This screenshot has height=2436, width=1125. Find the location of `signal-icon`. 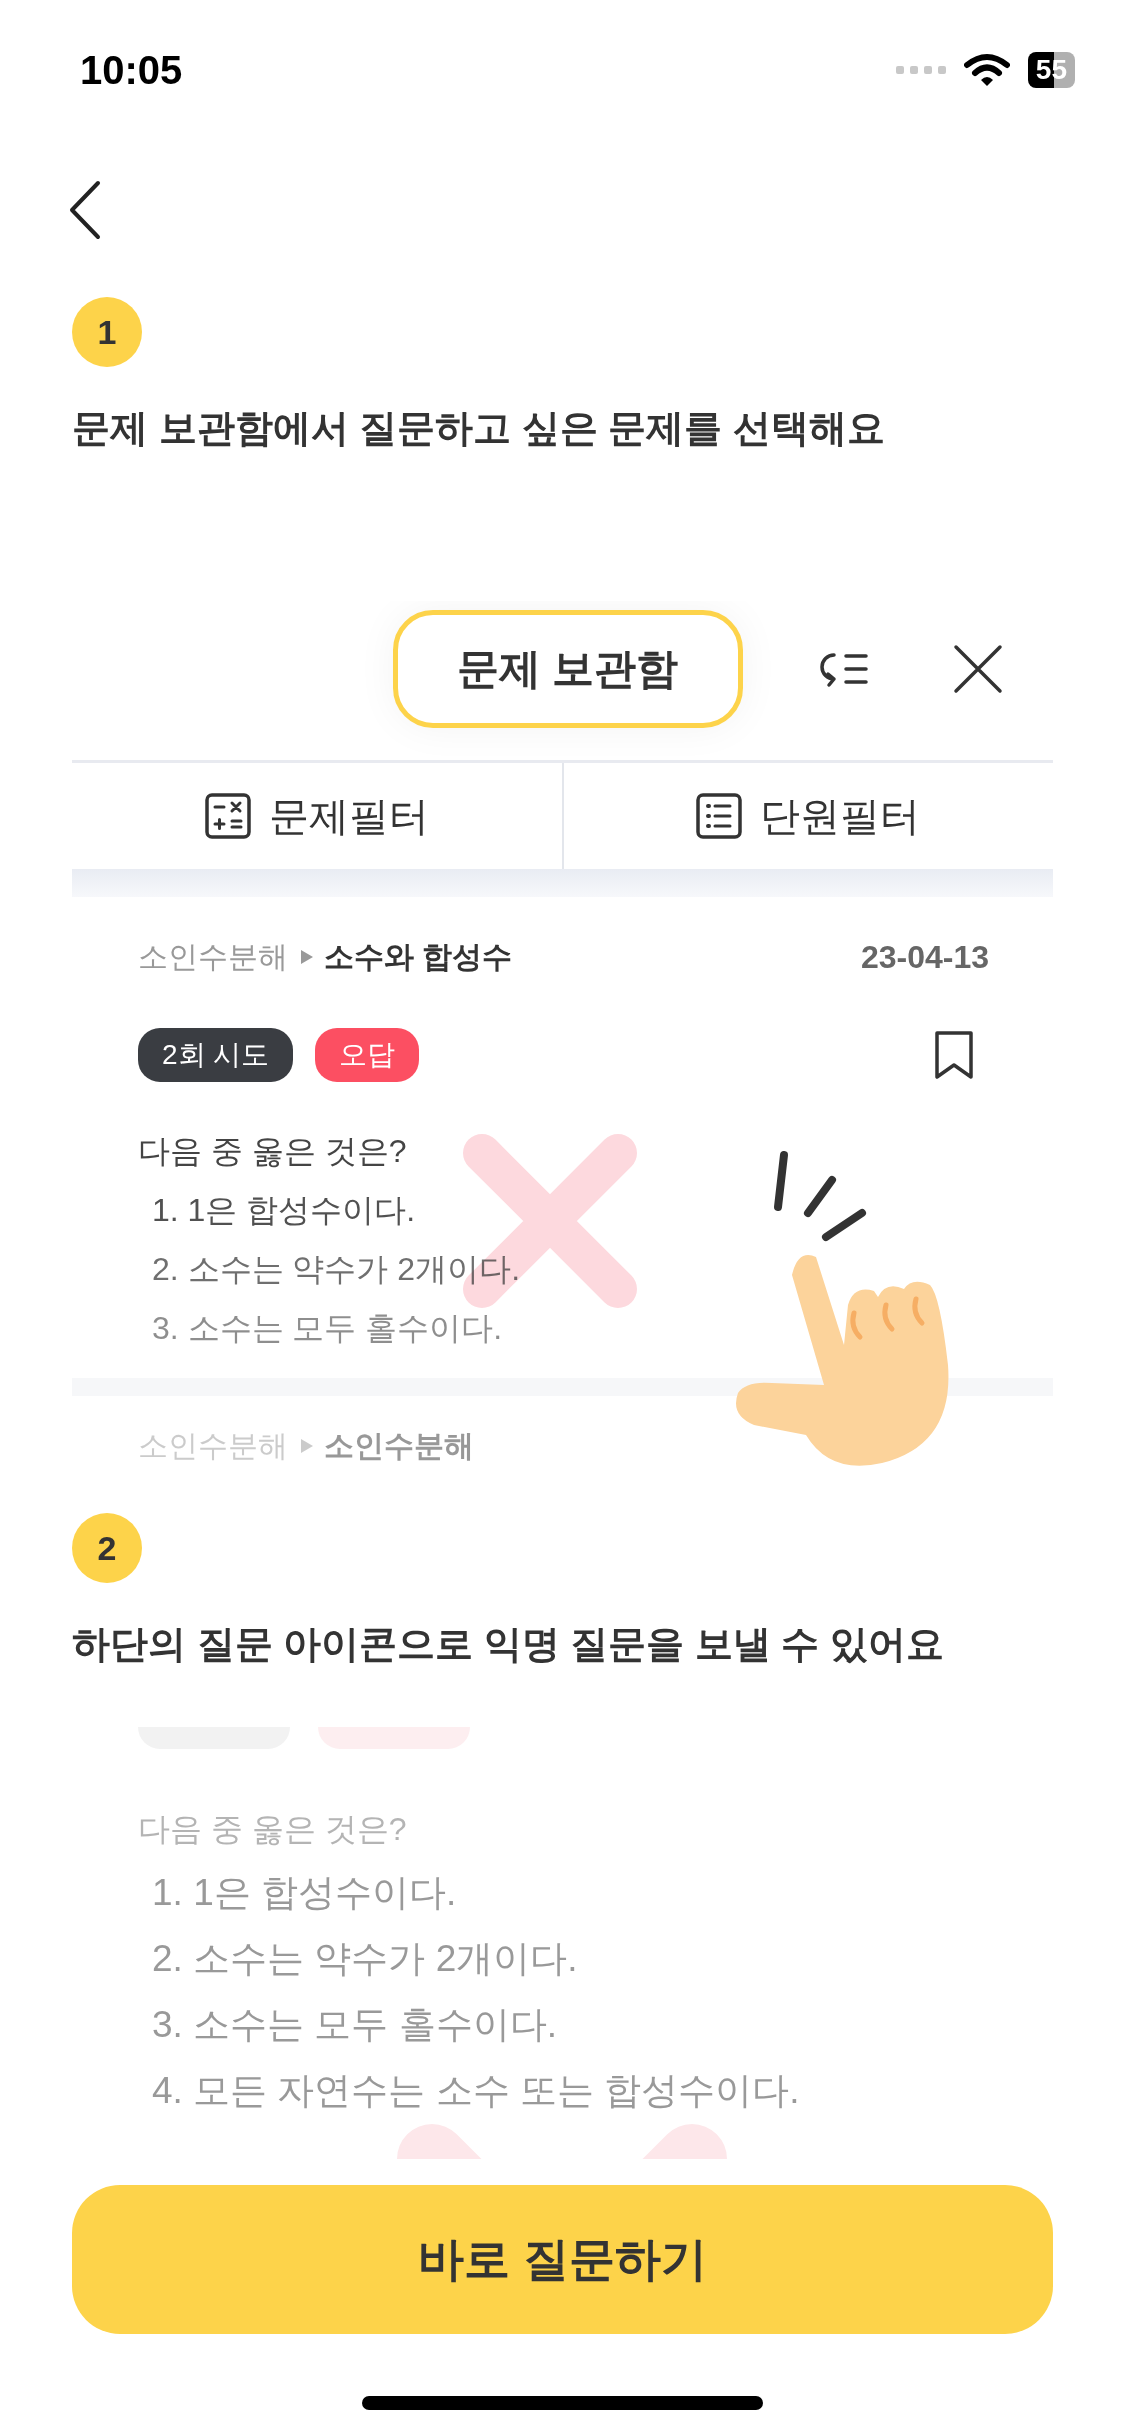

signal-icon is located at coordinates (920, 70).